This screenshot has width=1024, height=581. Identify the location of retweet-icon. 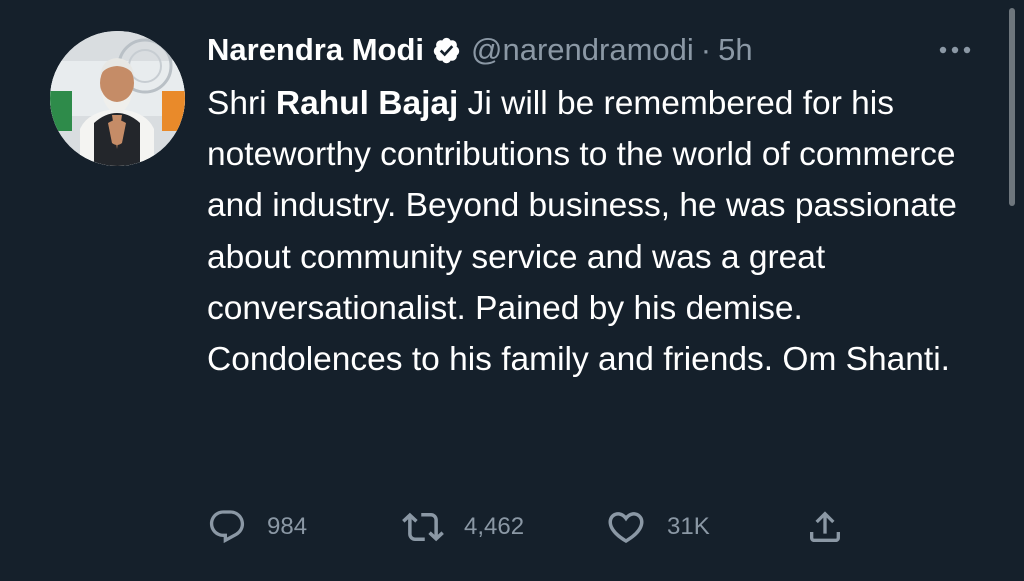
(423, 527).